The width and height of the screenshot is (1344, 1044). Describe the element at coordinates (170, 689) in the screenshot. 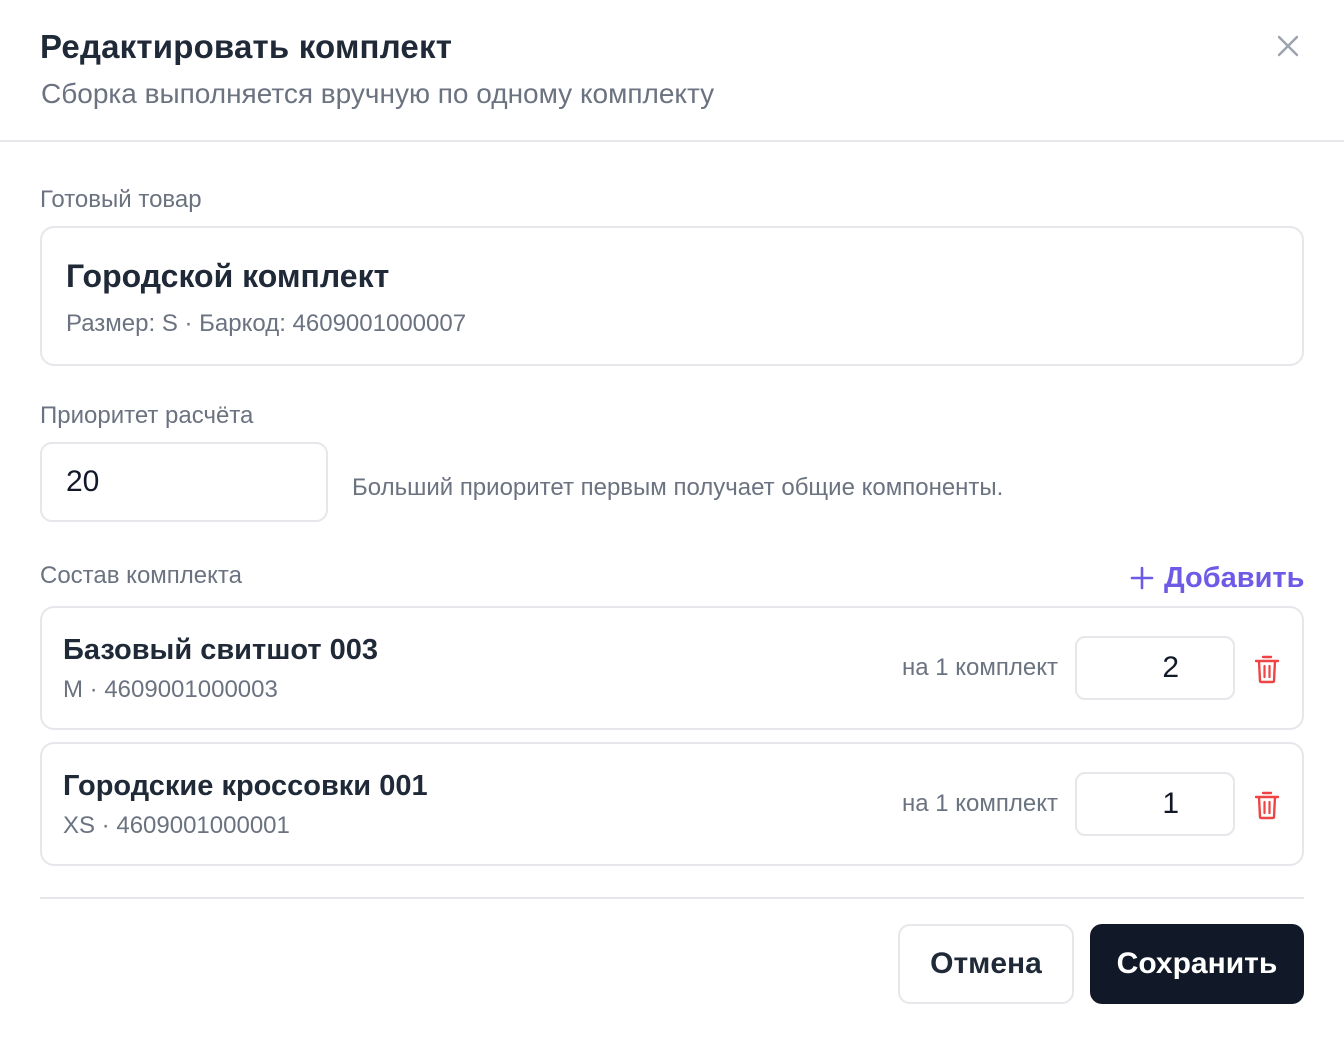

I see `component-meta: M · 4609001000003` at that location.